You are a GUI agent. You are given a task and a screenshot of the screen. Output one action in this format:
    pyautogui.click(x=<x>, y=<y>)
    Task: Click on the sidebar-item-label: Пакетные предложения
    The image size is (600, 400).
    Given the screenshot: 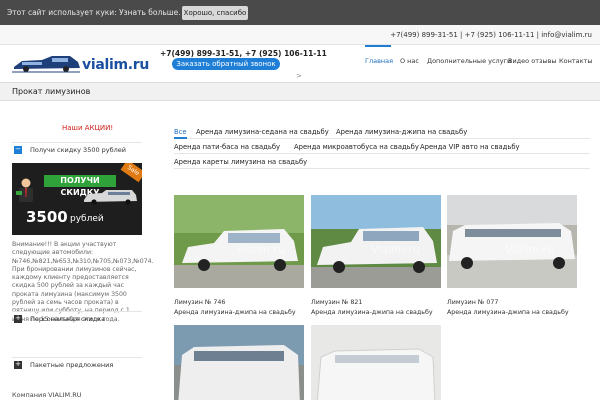 What is the action you would take?
    pyautogui.click(x=72, y=365)
    